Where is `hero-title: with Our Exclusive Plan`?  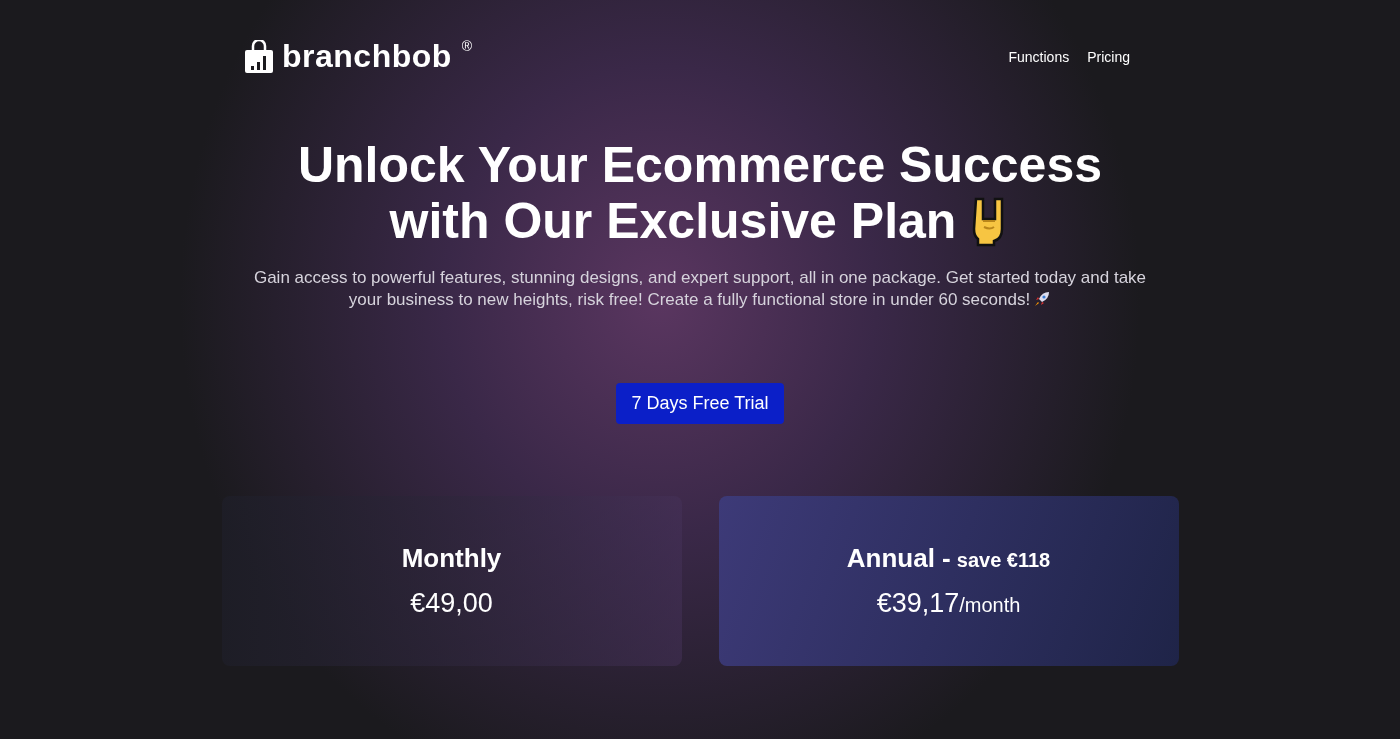 hero-title: with Our Exclusive Plan is located at coordinates (673, 221).